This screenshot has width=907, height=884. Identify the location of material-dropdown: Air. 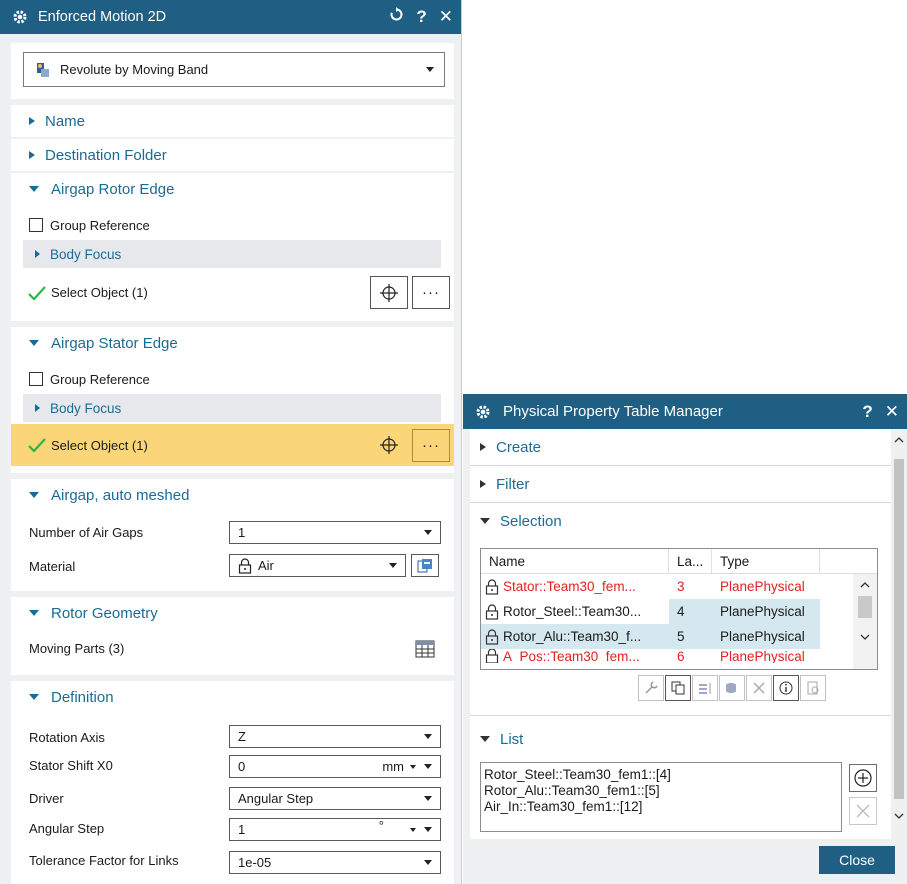
(317, 565).